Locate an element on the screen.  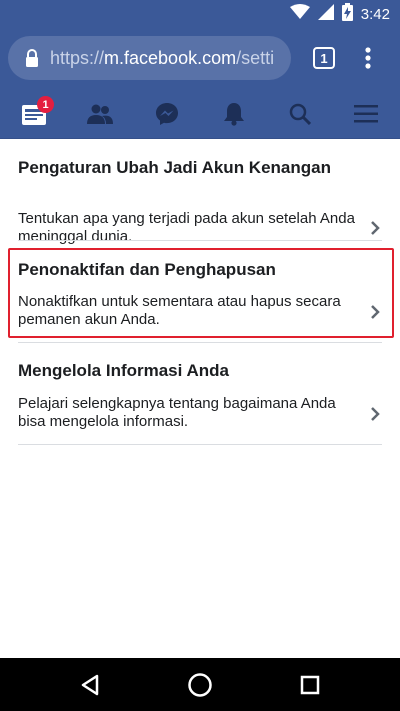
recents-icon is located at coordinates (310, 684).